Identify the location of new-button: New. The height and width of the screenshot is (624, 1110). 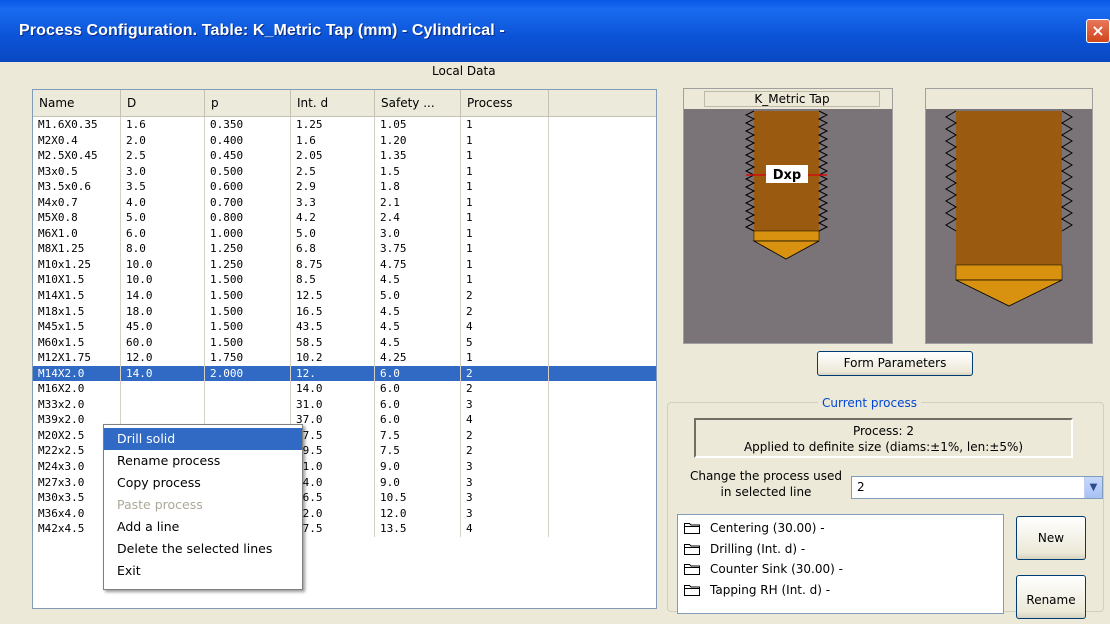
(1051, 538).